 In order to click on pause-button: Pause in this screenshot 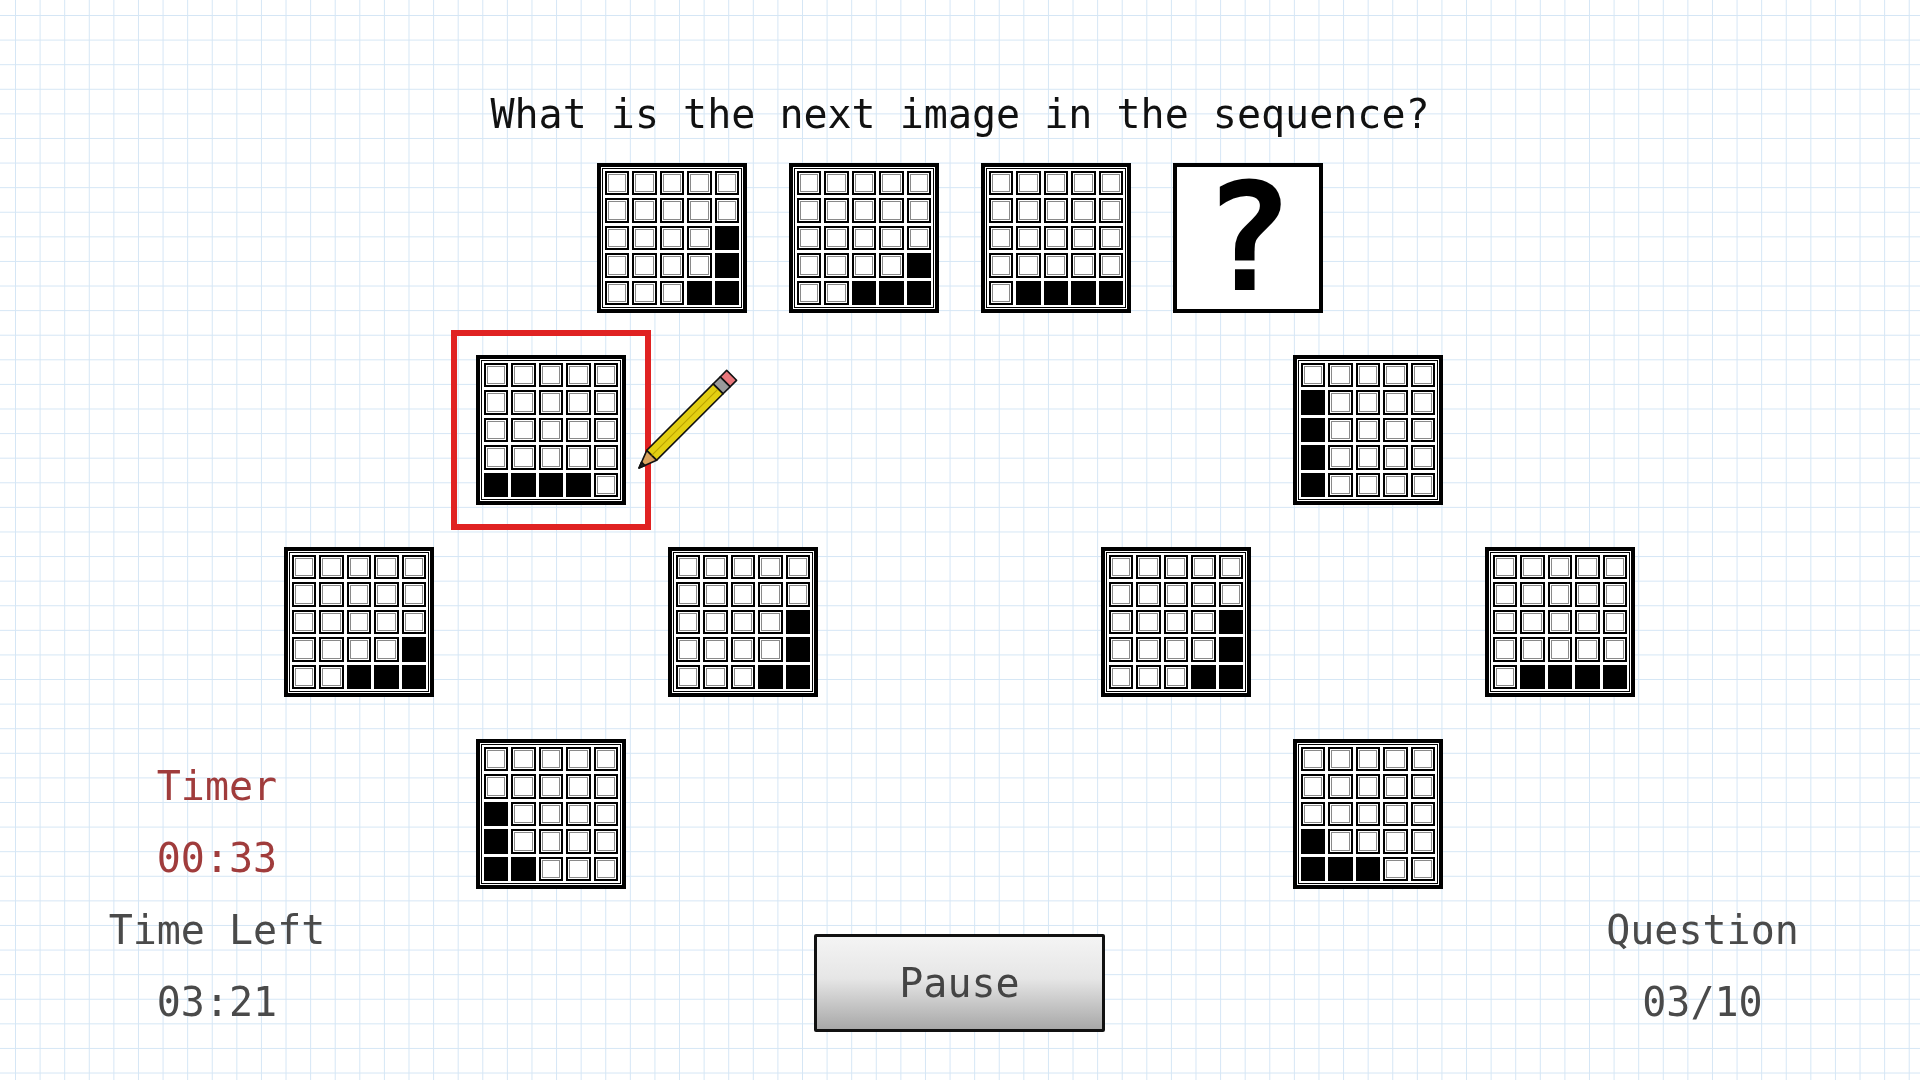, I will do `click(959, 983)`.